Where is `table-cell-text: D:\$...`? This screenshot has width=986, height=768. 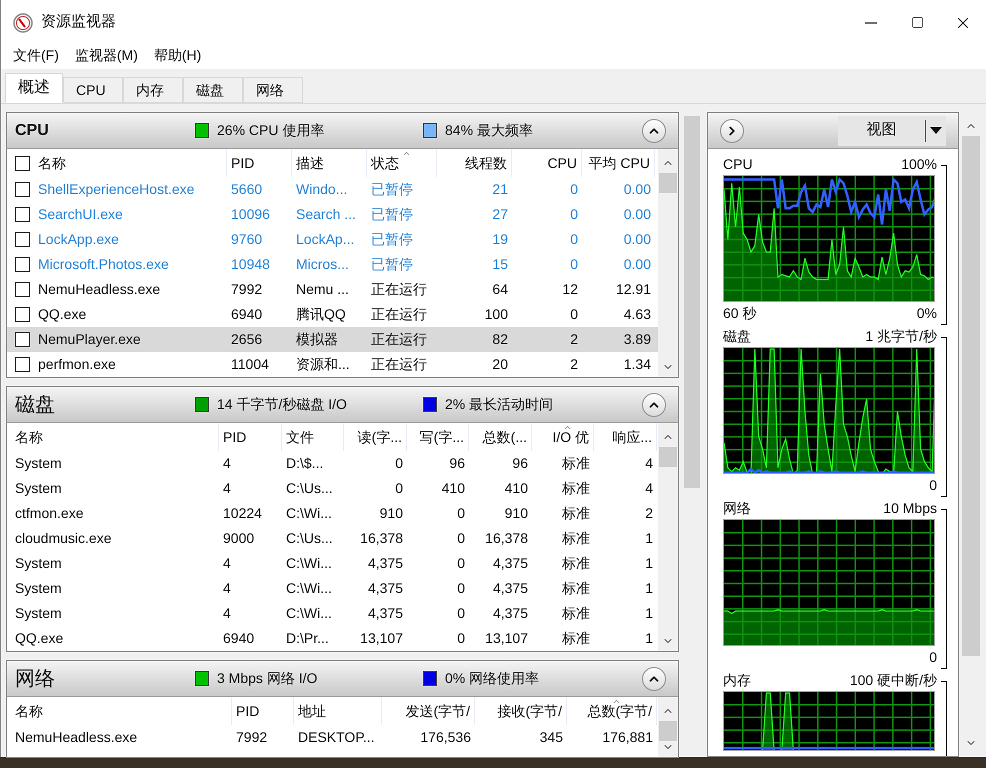 table-cell-text: D:\$... is located at coordinates (305, 463).